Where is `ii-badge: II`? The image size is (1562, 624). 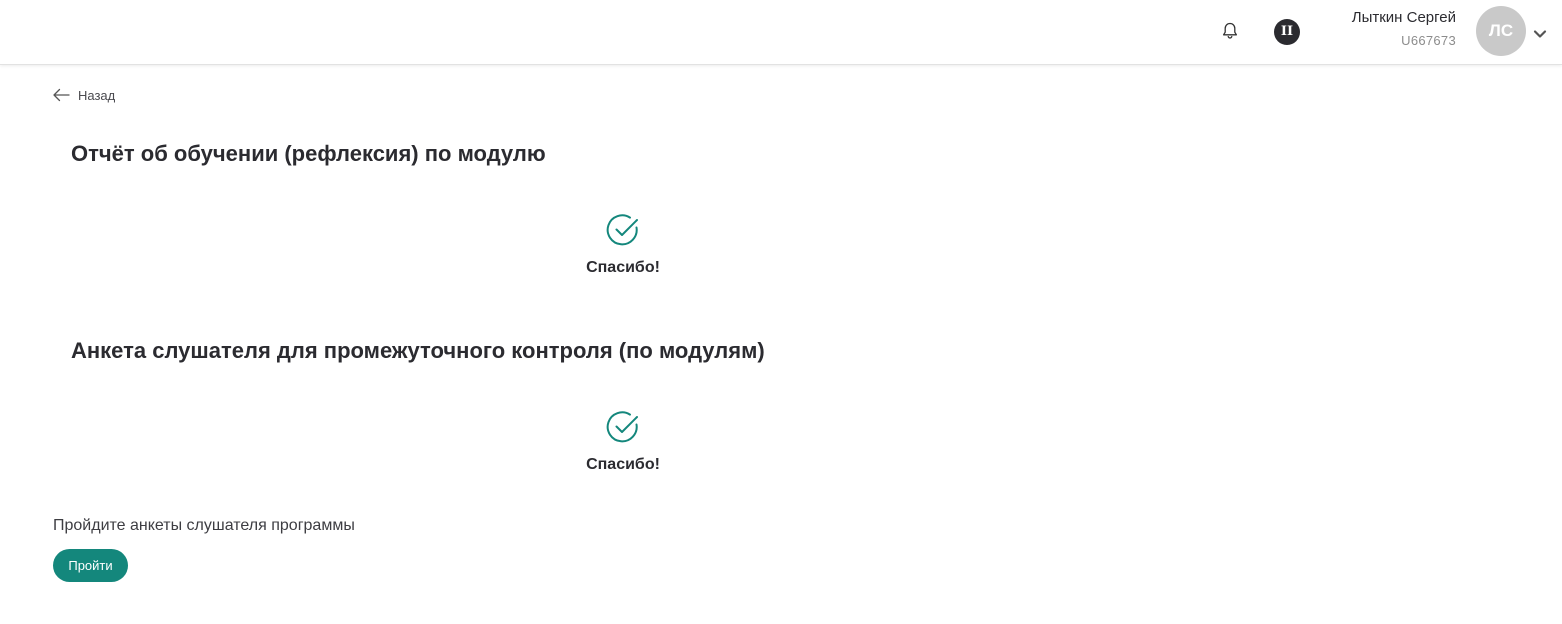
ii-badge: II is located at coordinates (1287, 32).